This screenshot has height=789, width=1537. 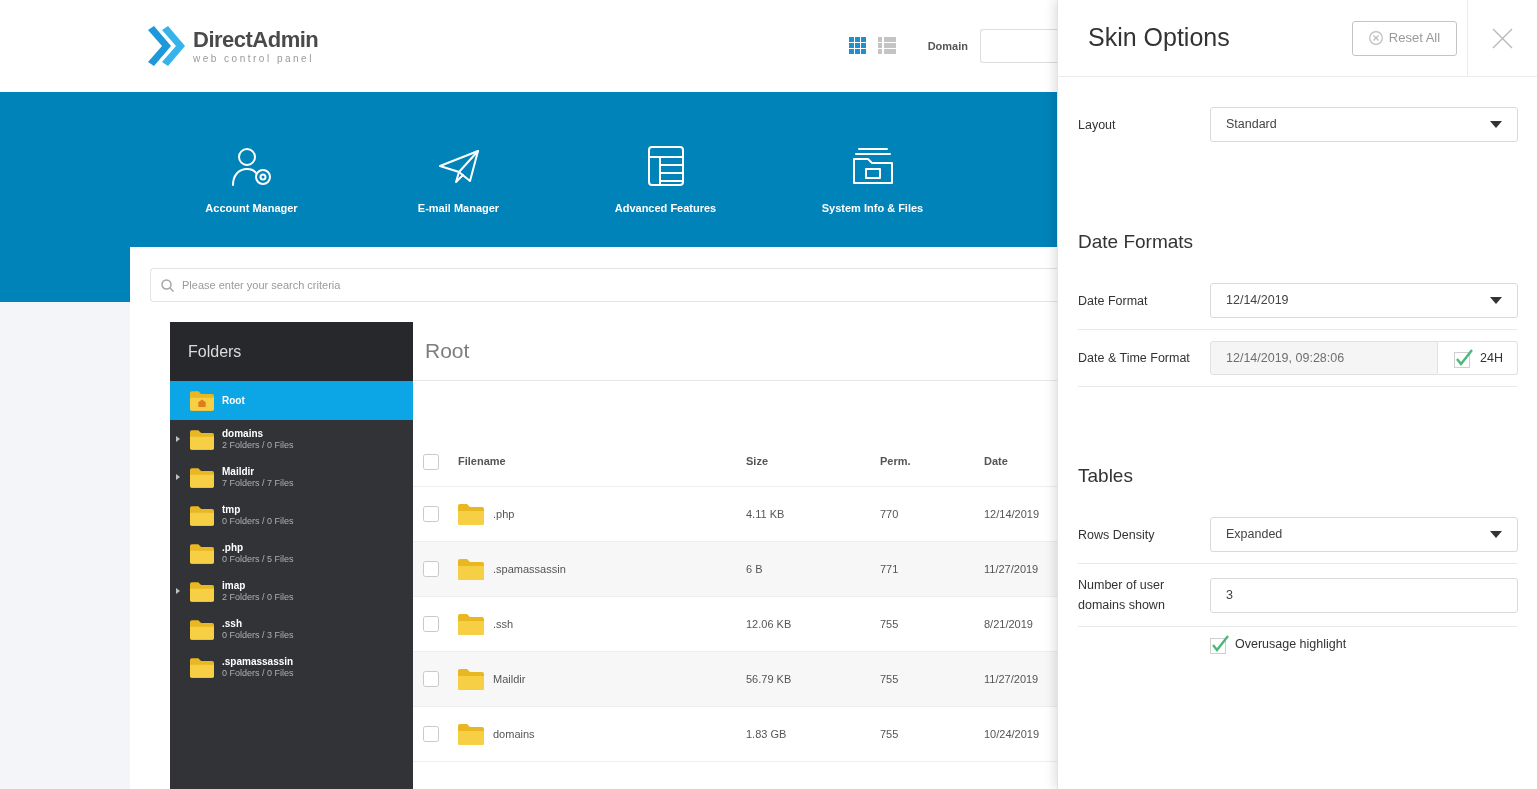 What do you see at coordinates (857, 46) in the screenshot?
I see `grid-view-icon` at bounding box center [857, 46].